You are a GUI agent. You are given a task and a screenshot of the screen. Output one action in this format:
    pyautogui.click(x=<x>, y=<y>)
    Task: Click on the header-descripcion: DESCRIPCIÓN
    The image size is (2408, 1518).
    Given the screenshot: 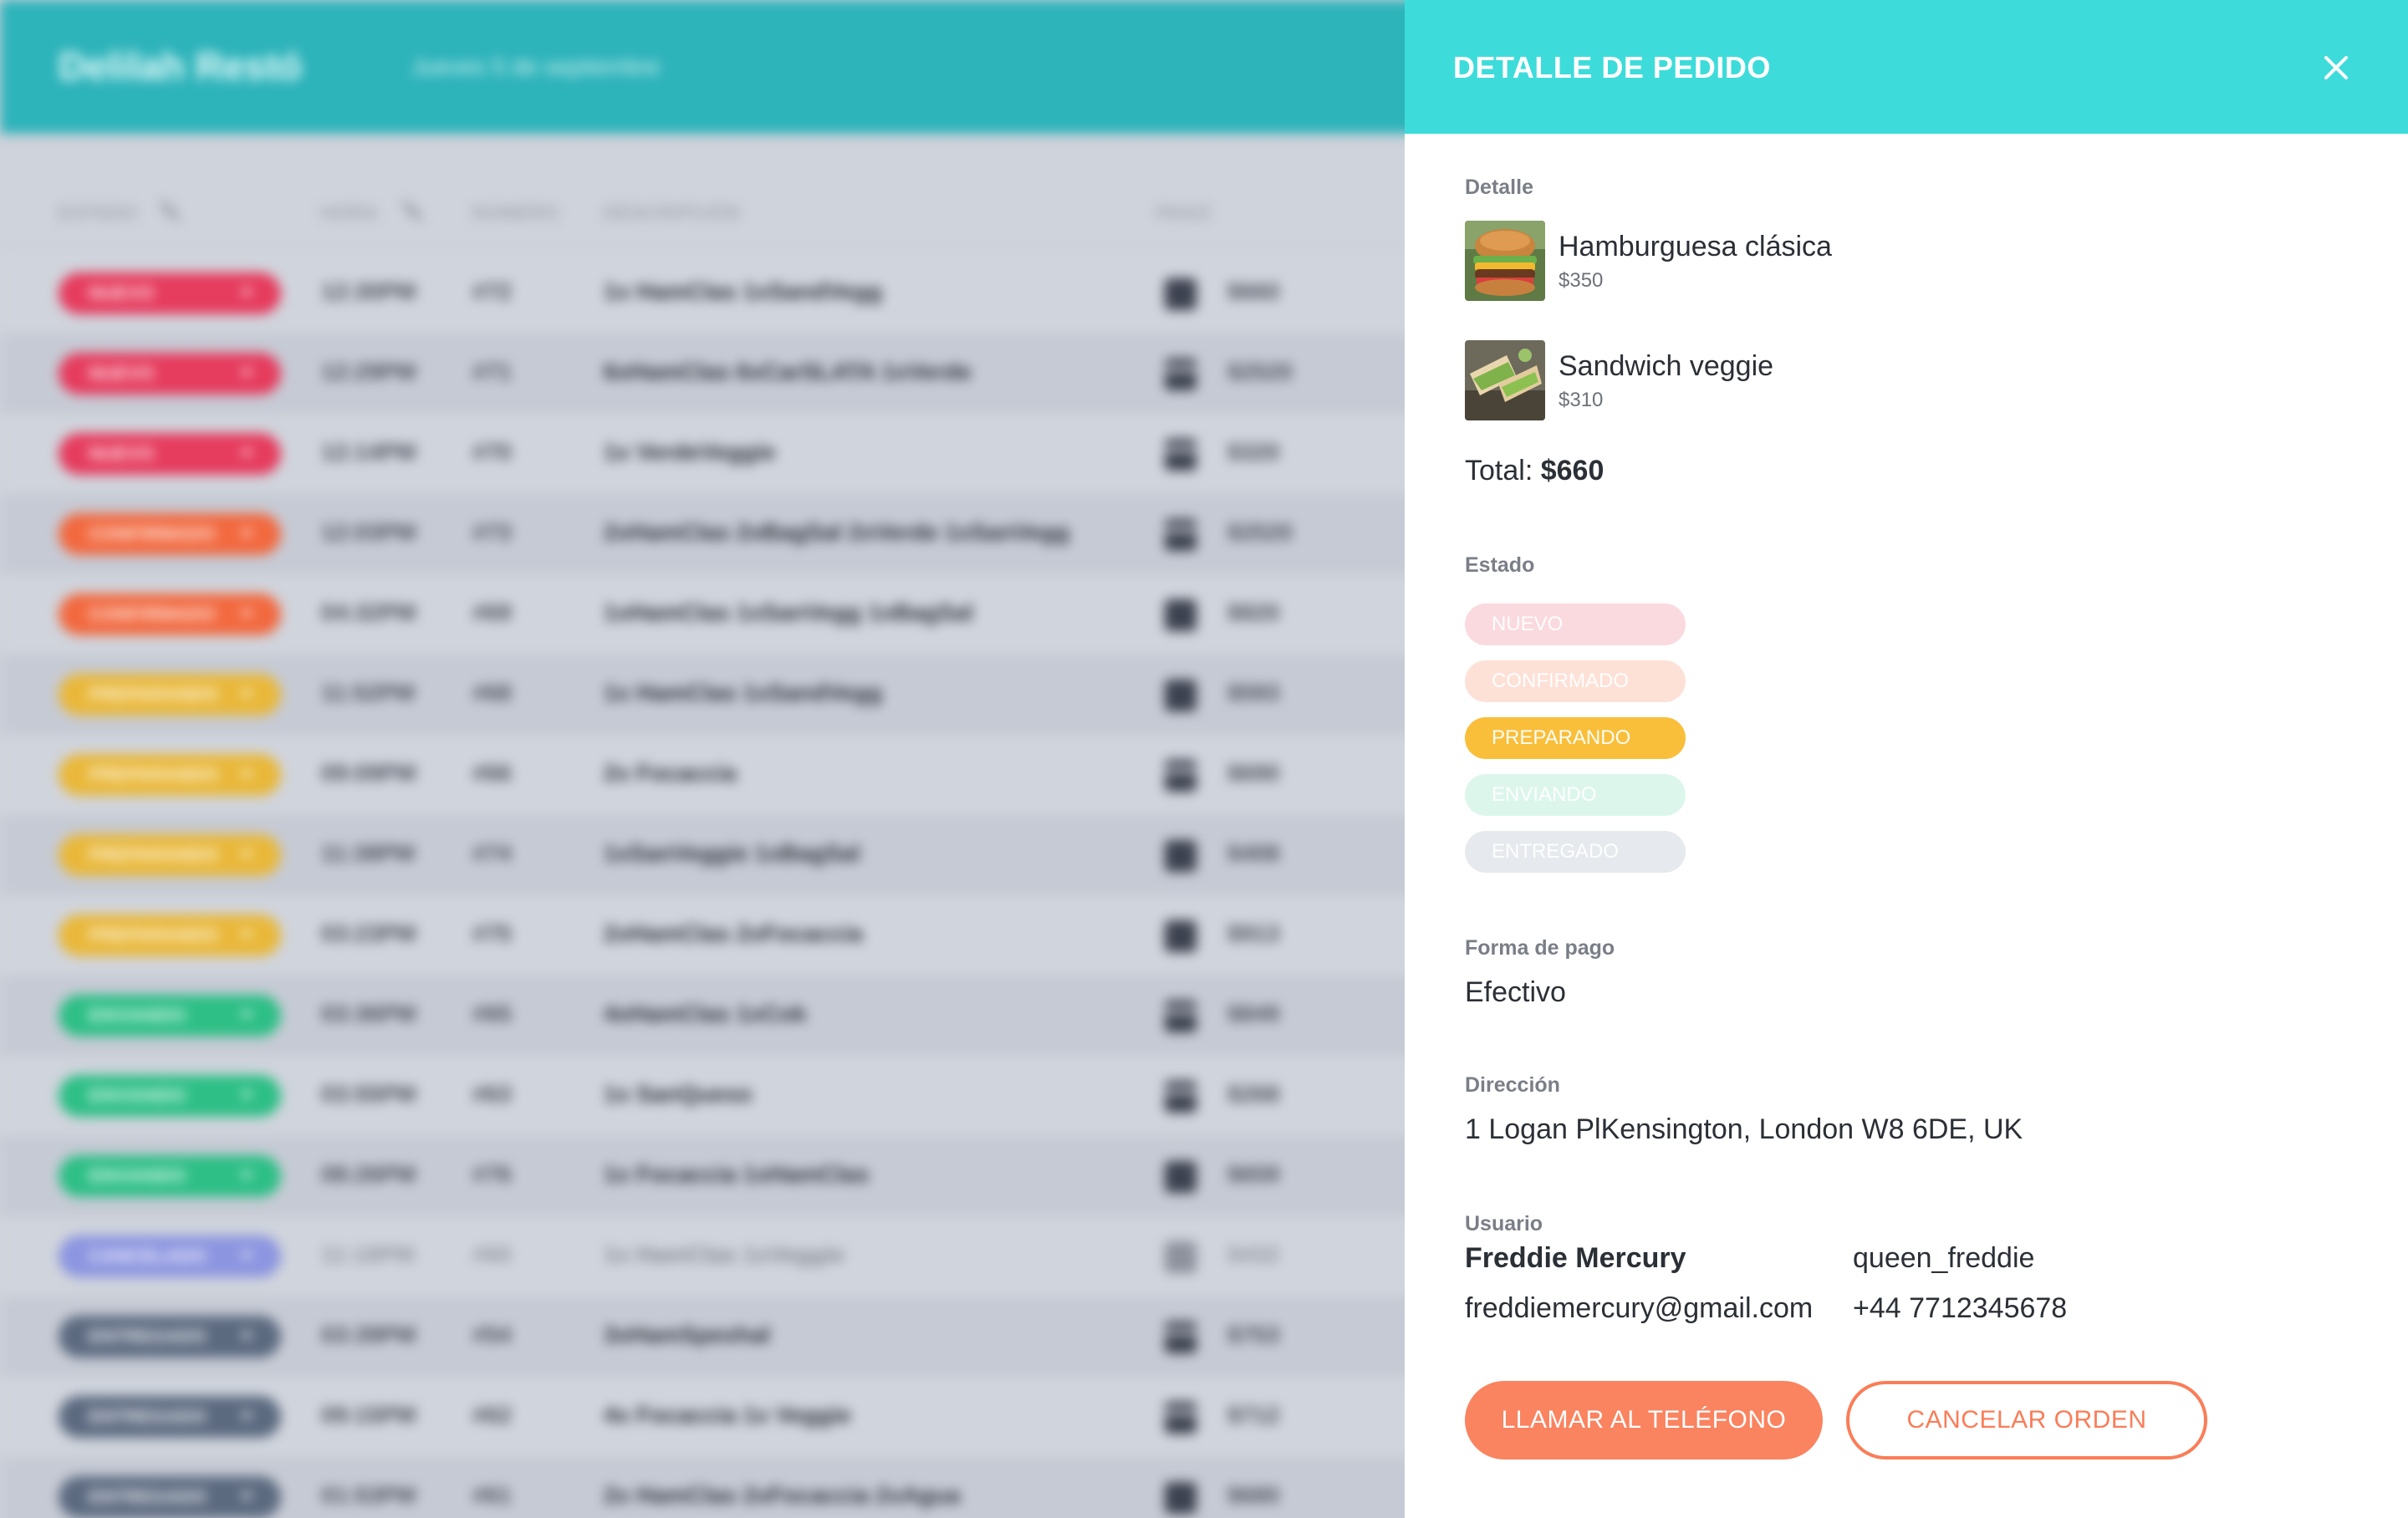 What is the action you would take?
    pyautogui.click(x=672, y=212)
    